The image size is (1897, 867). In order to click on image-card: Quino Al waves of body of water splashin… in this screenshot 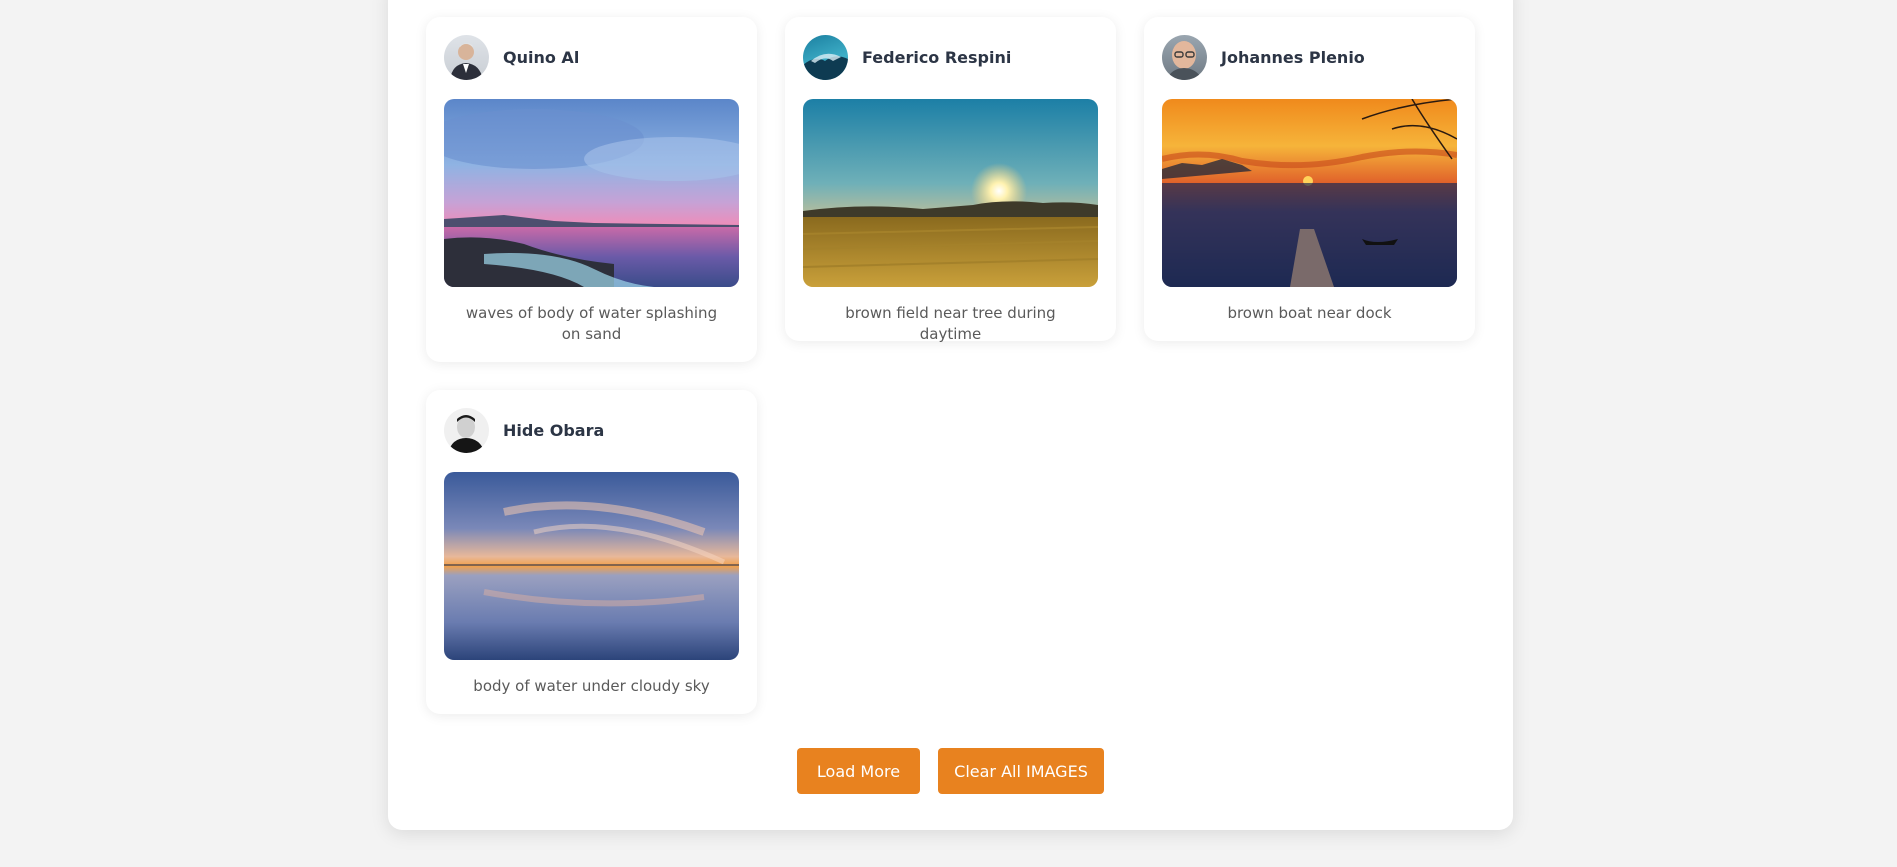, I will do `click(591, 189)`.